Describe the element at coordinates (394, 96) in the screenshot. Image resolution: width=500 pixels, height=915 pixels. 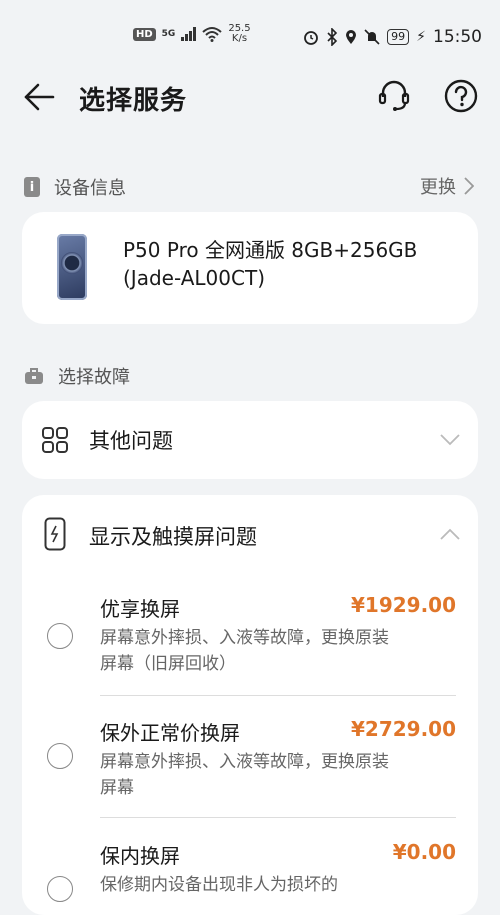
I see `customer-service-icon` at that location.